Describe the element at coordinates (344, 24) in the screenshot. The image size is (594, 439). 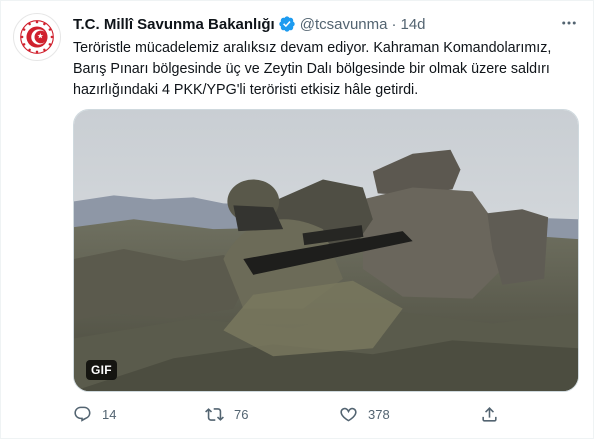
I see `author-handle: @tcsavunma` at that location.